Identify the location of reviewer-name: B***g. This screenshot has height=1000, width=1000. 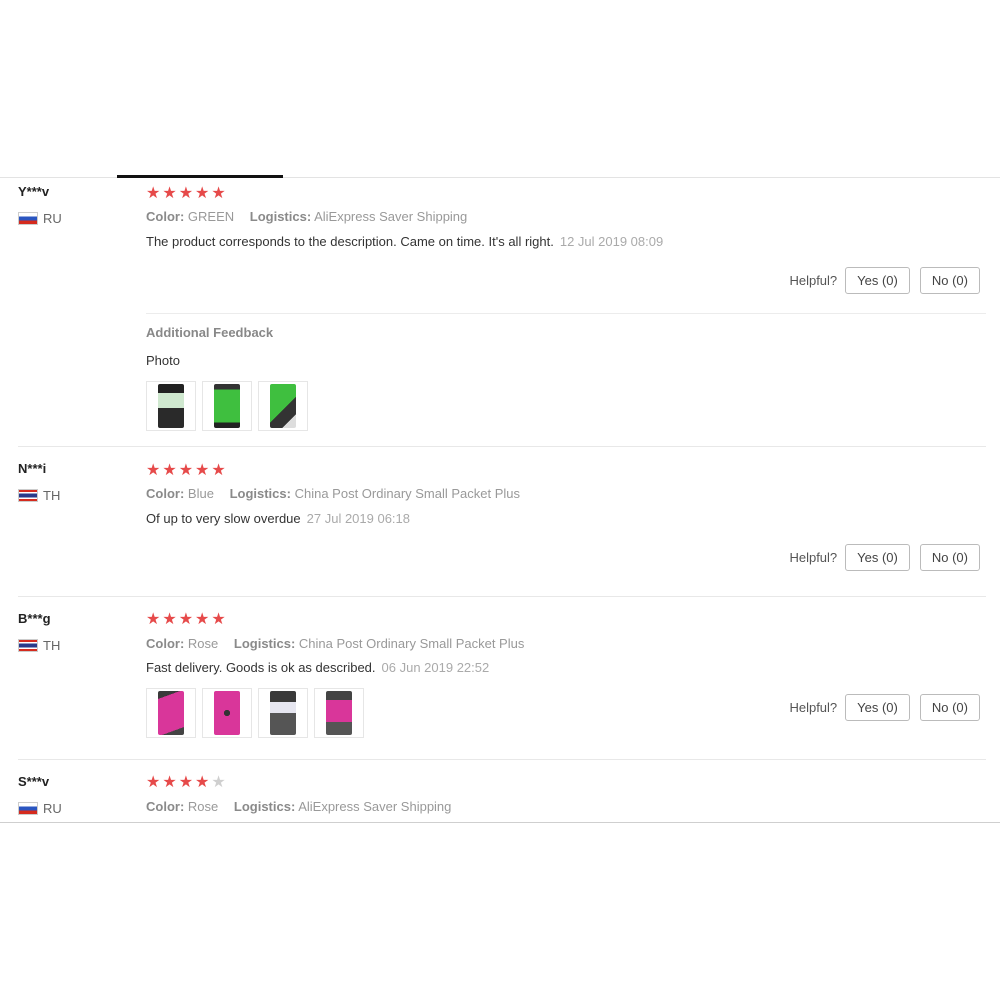
(34, 618).